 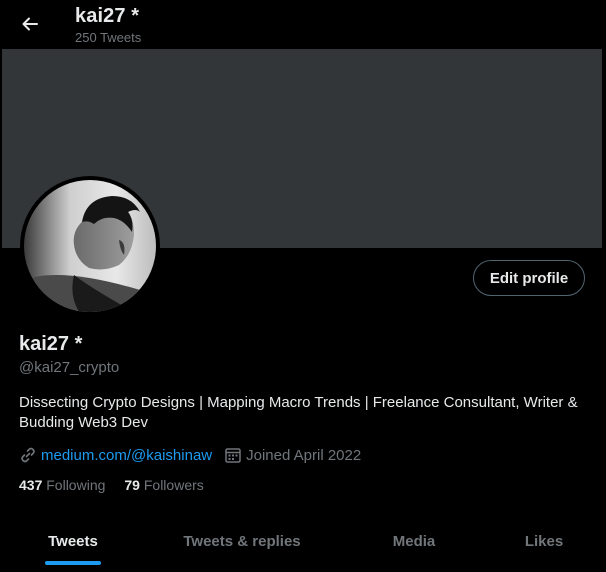 I want to click on calendar-icon, so click(x=233, y=455).